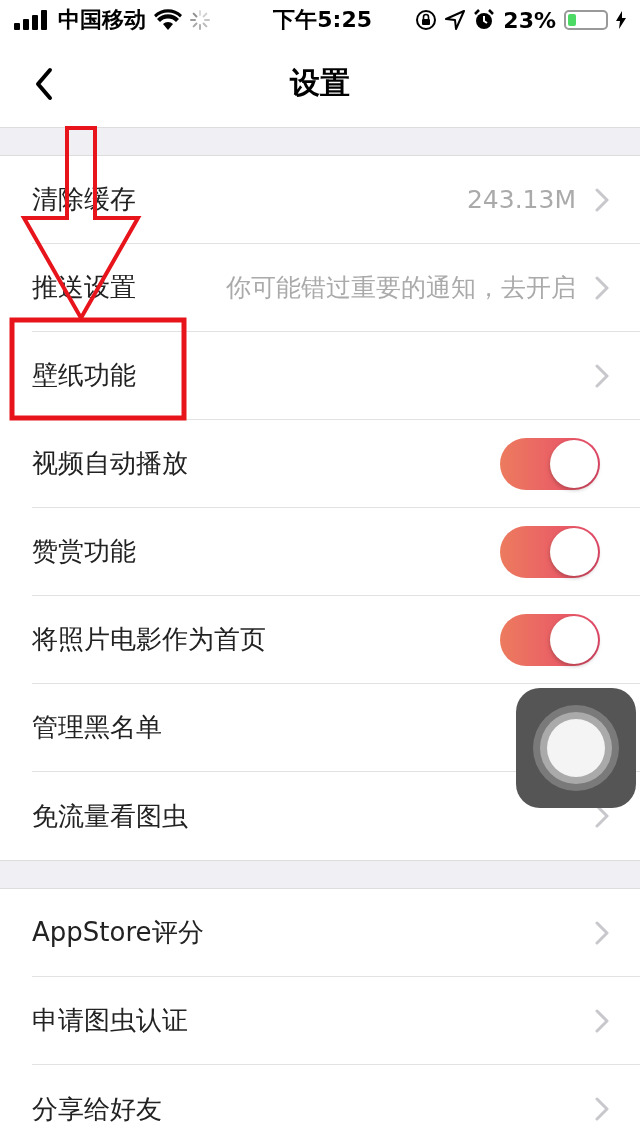 This screenshot has height=1136, width=640. I want to click on row-value: 你可能错过重要的通知，去开启, so click(401, 288).